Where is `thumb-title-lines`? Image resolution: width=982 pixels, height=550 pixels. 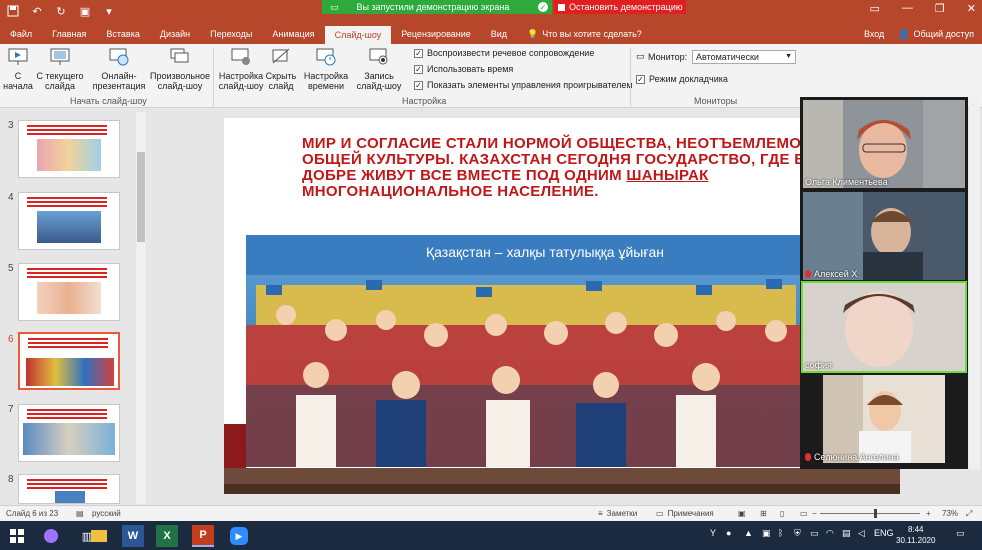
thumb-title-lines is located at coordinates (68, 339).